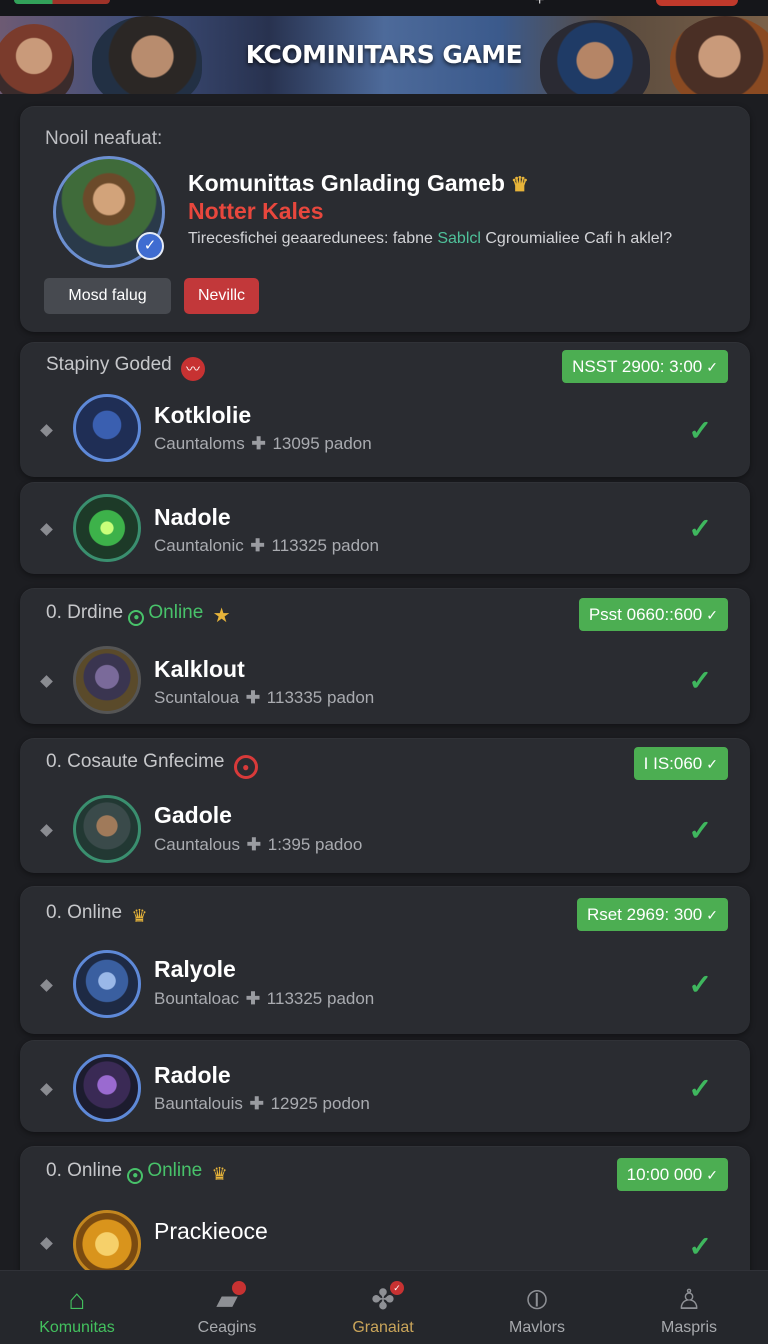  Describe the element at coordinates (135, 761) in the screenshot. I see `section-title-text: 0. Cosaute Gnfecime` at that location.